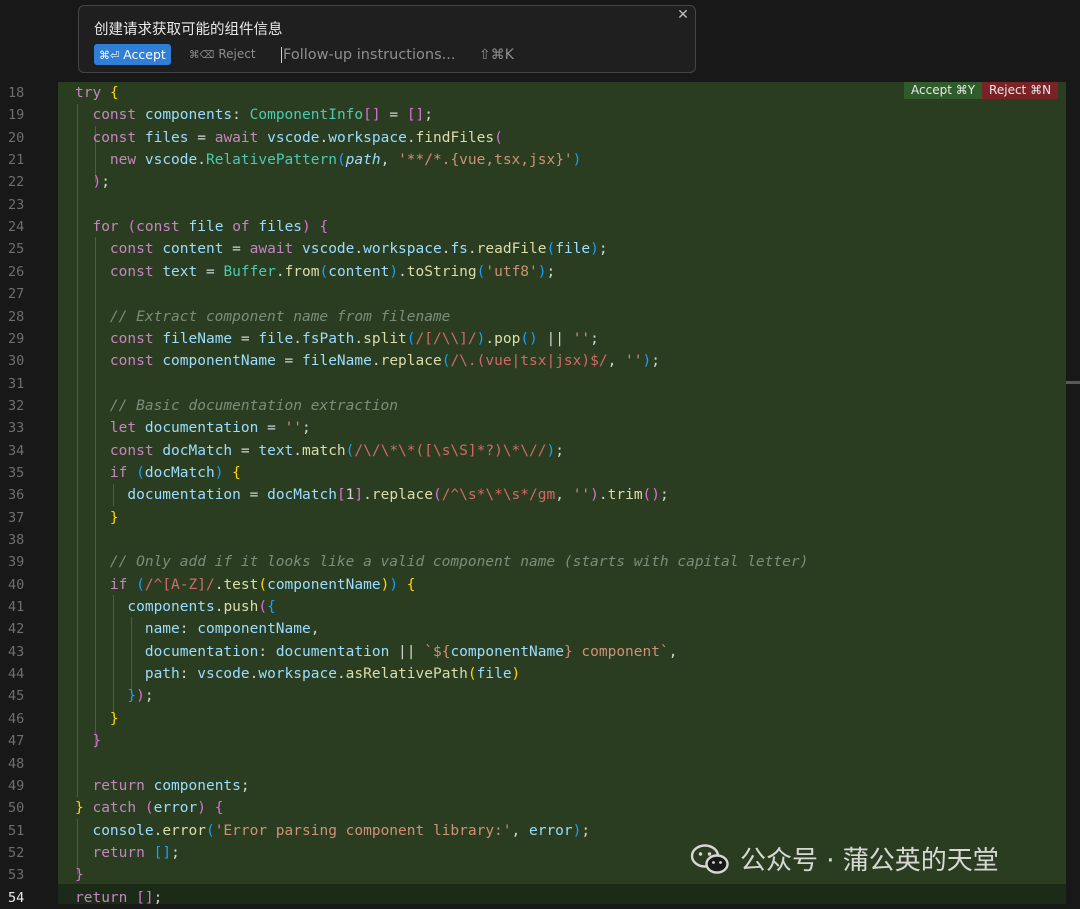  What do you see at coordinates (149, 808) in the screenshot?
I see `code-line: } catch (error) {` at bounding box center [149, 808].